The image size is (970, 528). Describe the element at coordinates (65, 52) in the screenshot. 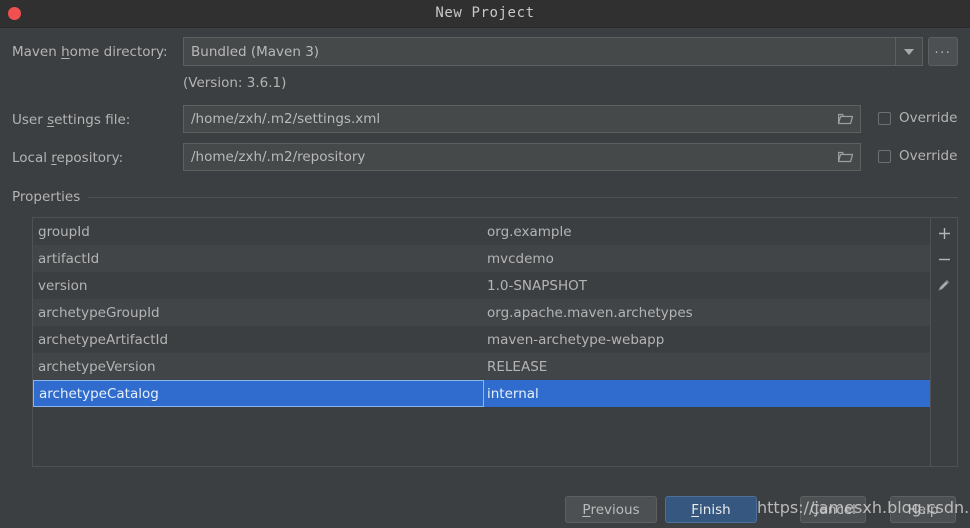

I see `mnemonic-char: h` at that location.